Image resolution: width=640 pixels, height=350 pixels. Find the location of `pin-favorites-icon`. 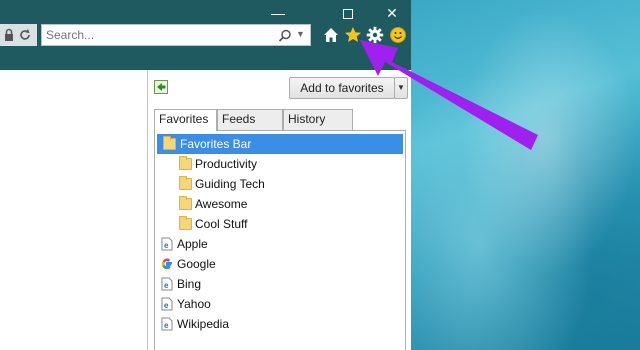

pin-favorites-icon is located at coordinates (161, 87).